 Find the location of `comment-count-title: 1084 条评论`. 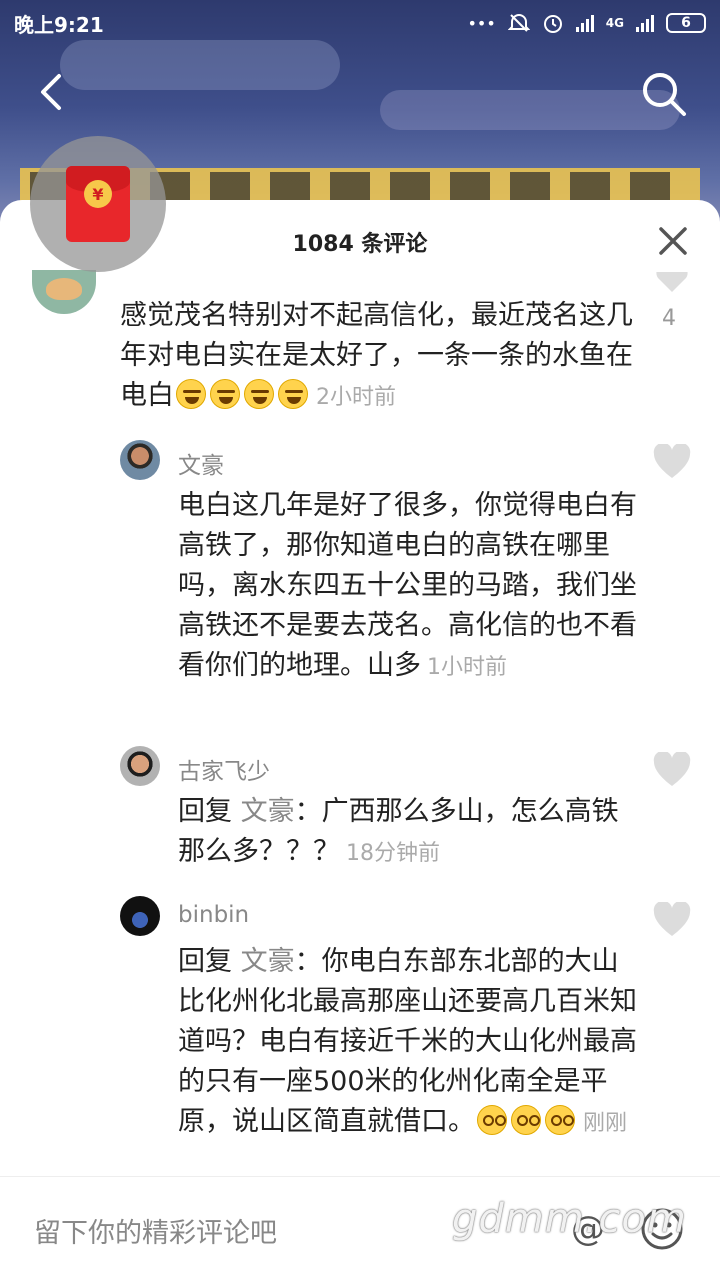

comment-count-title: 1084 条评论 is located at coordinates (360, 244).